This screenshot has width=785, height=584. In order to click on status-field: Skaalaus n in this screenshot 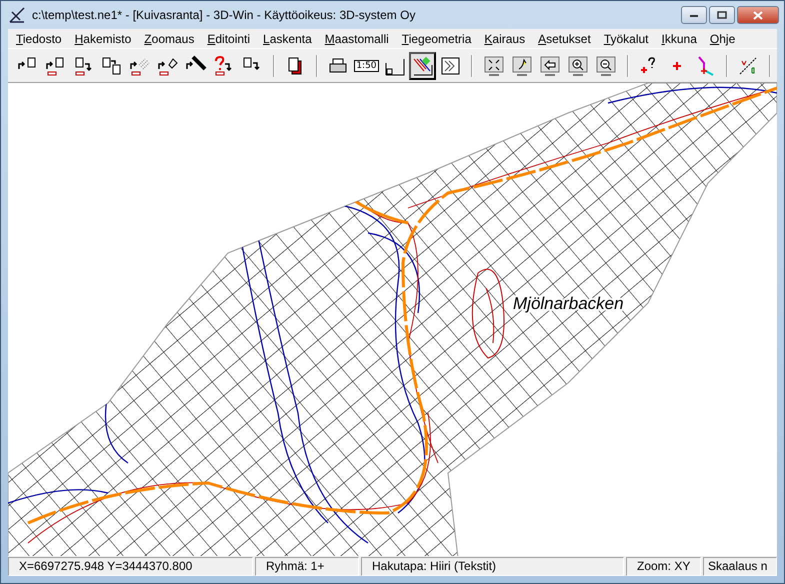, I will do `click(740, 566)`.